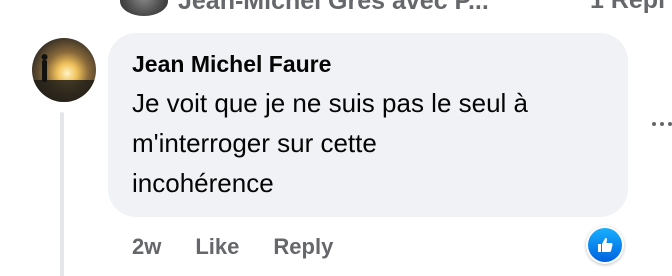 This screenshot has width=672, height=276. What do you see at coordinates (146, 247) in the screenshot?
I see `comment-timestamp: 2w` at bounding box center [146, 247].